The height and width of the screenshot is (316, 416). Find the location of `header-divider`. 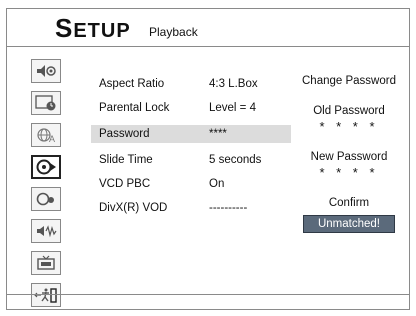

header-divider is located at coordinates (208, 46).